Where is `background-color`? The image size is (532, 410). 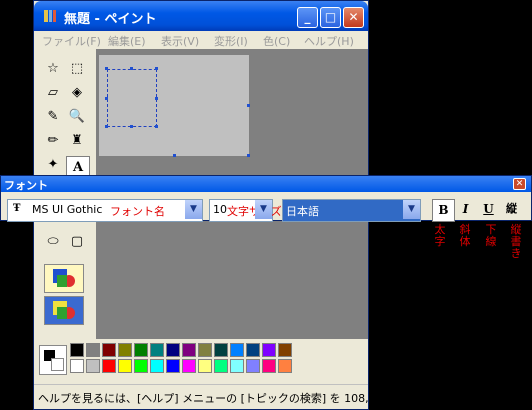
background-color is located at coordinates (57, 364).